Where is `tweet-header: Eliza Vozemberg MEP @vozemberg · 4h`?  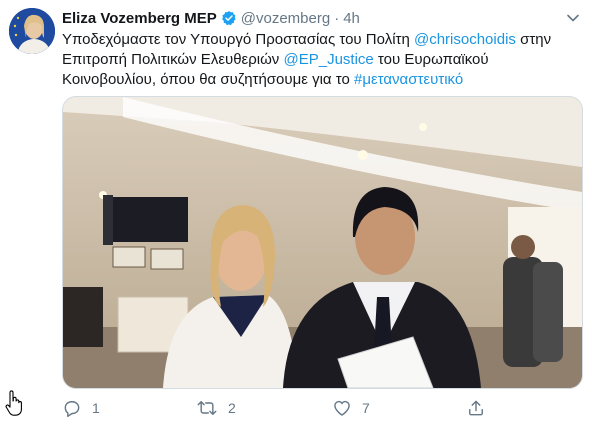 tweet-header: Eliza Vozemberg MEP @vozemberg · 4h is located at coordinates (322, 18).